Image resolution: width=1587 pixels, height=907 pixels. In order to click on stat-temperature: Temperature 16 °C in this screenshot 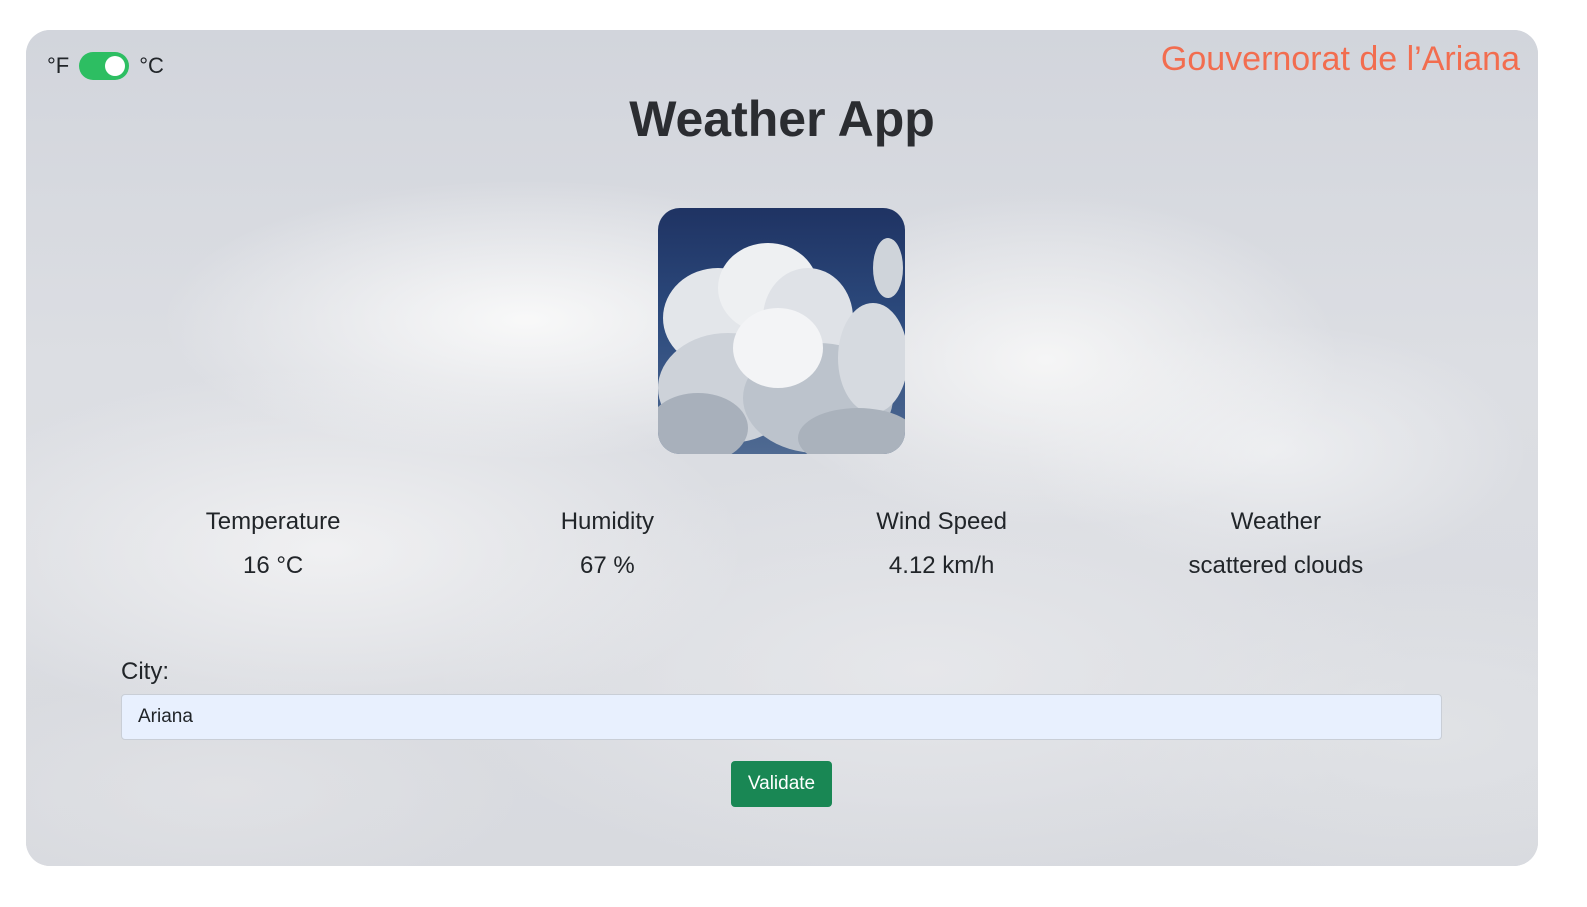, I will do `click(273, 544)`.